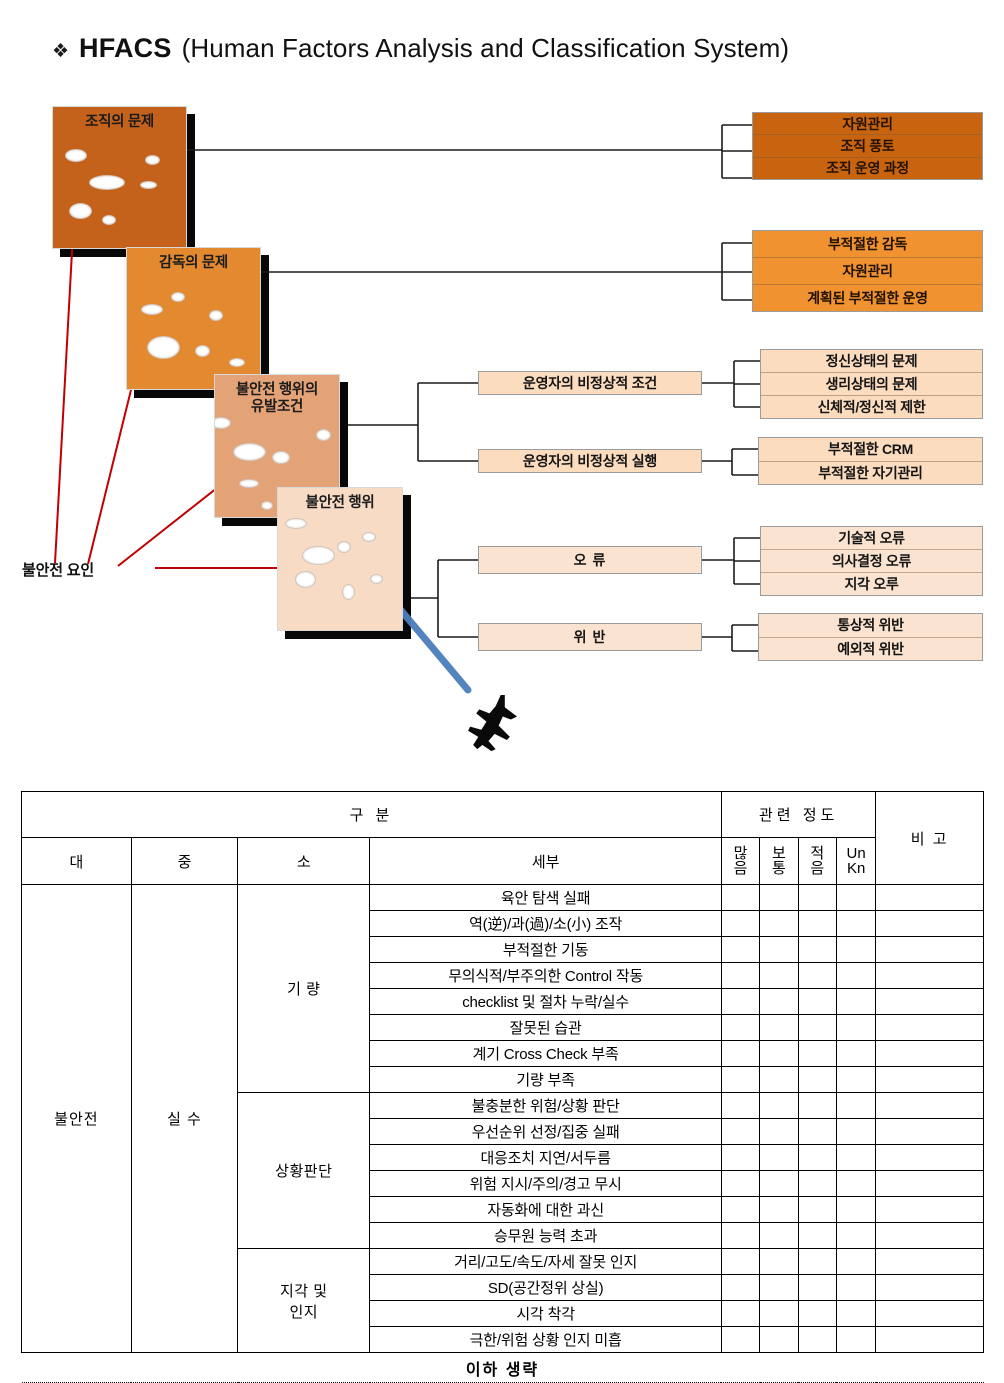 This screenshot has height=1383, width=1004. Describe the element at coordinates (545, 1001) in the screenshot. I see `cell-detail: checklist 및 절차 누락/실수` at that location.